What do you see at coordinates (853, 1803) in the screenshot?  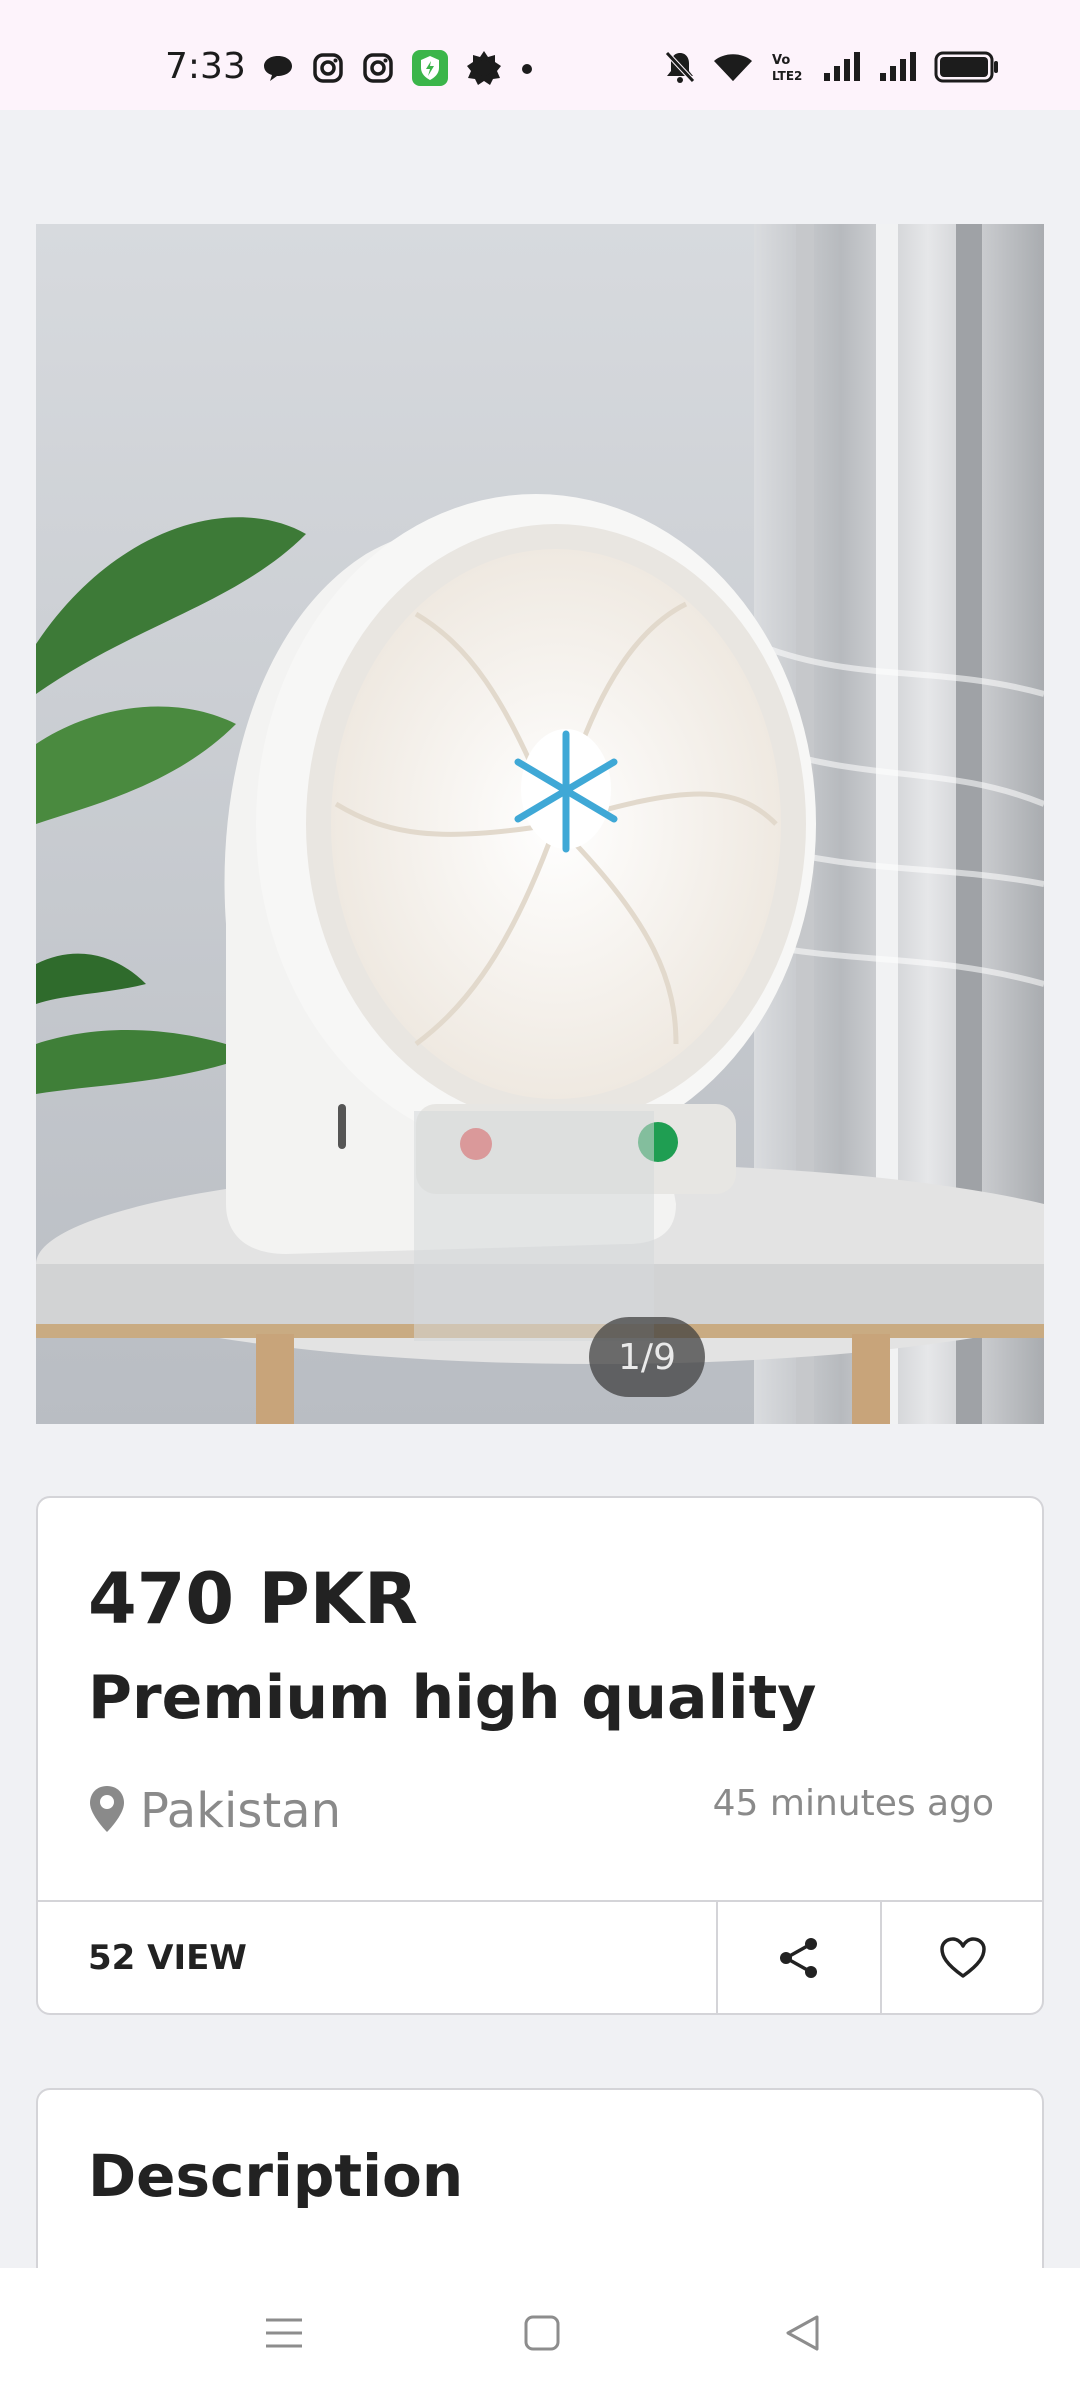 I see `posted-time: 45 minutes ago` at bounding box center [853, 1803].